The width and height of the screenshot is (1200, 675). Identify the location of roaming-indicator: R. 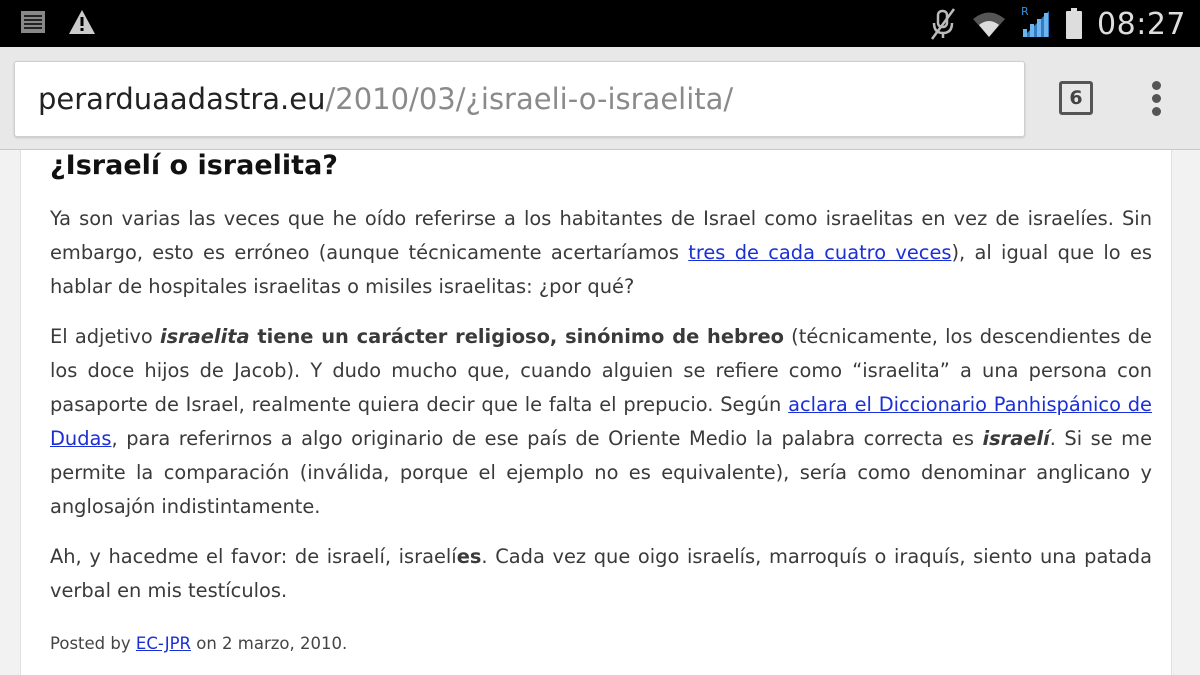
(1025, 11).